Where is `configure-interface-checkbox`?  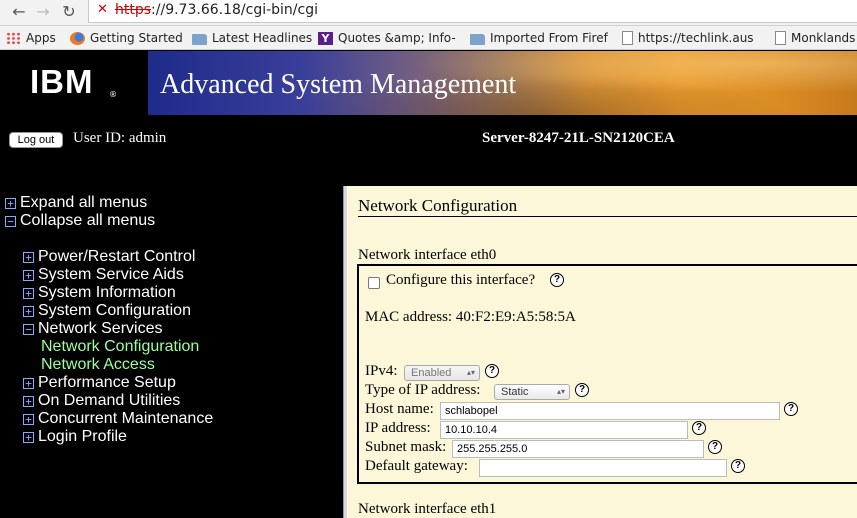
configure-interface-checkbox is located at coordinates (374, 283).